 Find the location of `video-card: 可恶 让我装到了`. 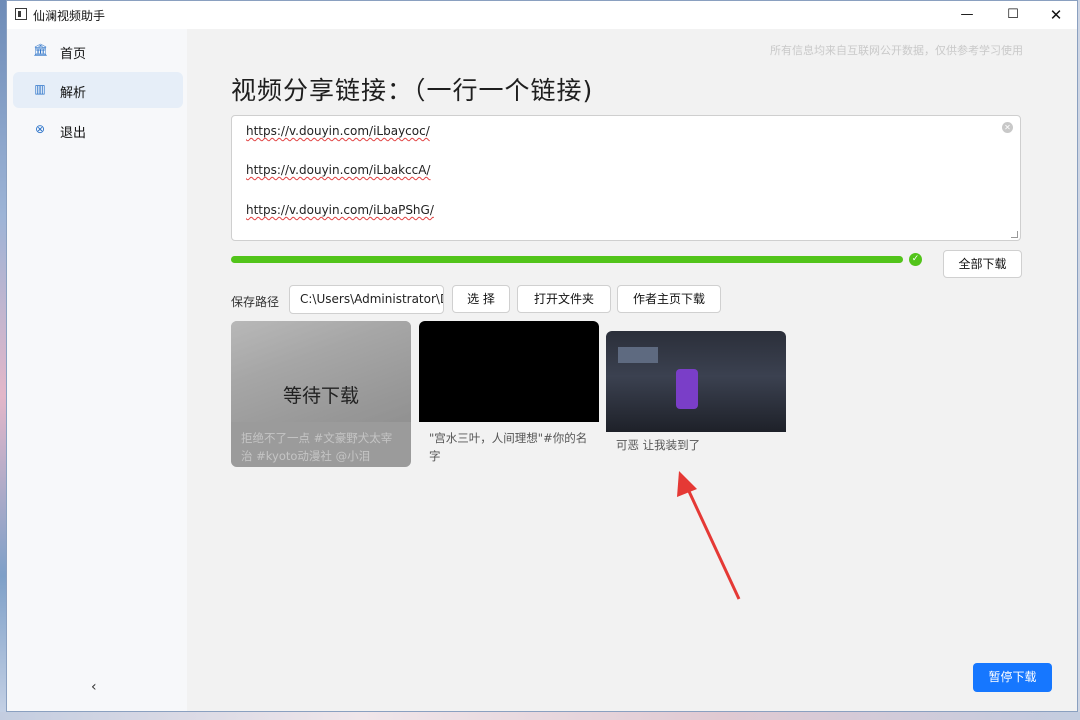

video-card: 可恶 让我装到了 is located at coordinates (696, 391).